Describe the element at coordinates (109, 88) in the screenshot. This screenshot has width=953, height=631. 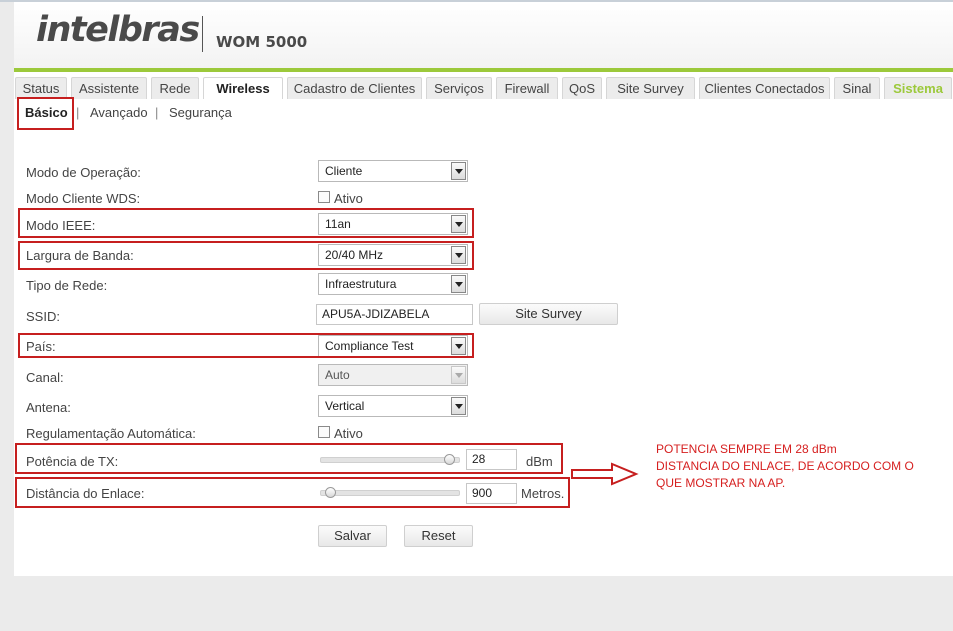
I see `tab-assistente: Assistente` at that location.